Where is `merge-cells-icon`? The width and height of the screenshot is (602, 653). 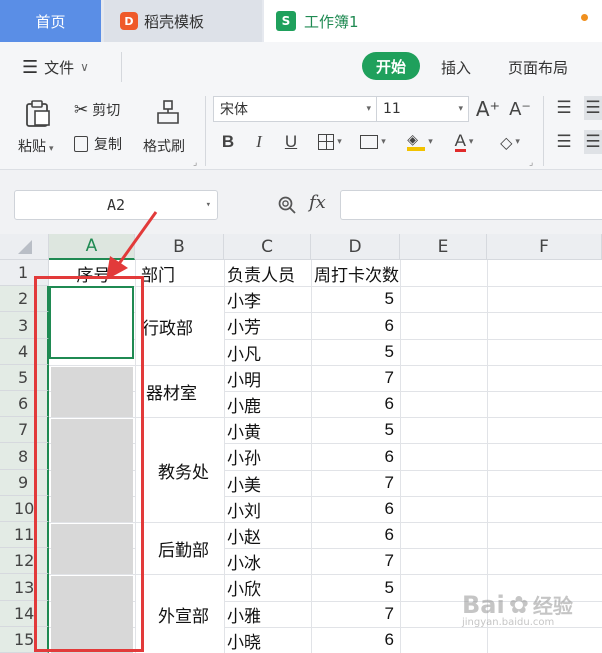 merge-cells-icon is located at coordinates (369, 142).